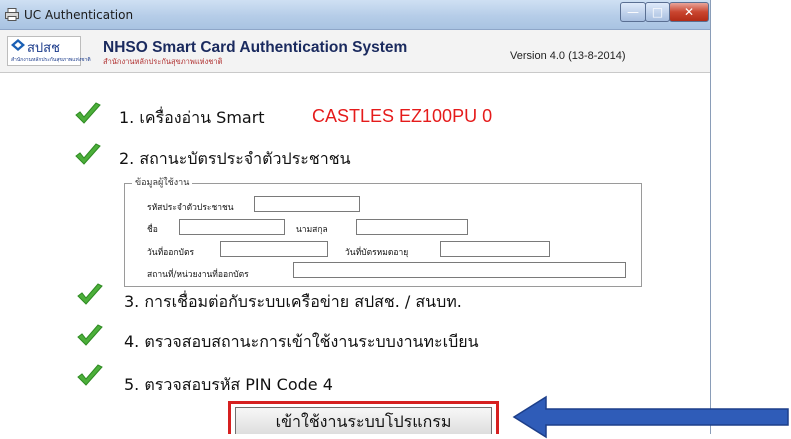  Describe the element at coordinates (412, 227) in the screenshot. I see `last-name-field` at that location.